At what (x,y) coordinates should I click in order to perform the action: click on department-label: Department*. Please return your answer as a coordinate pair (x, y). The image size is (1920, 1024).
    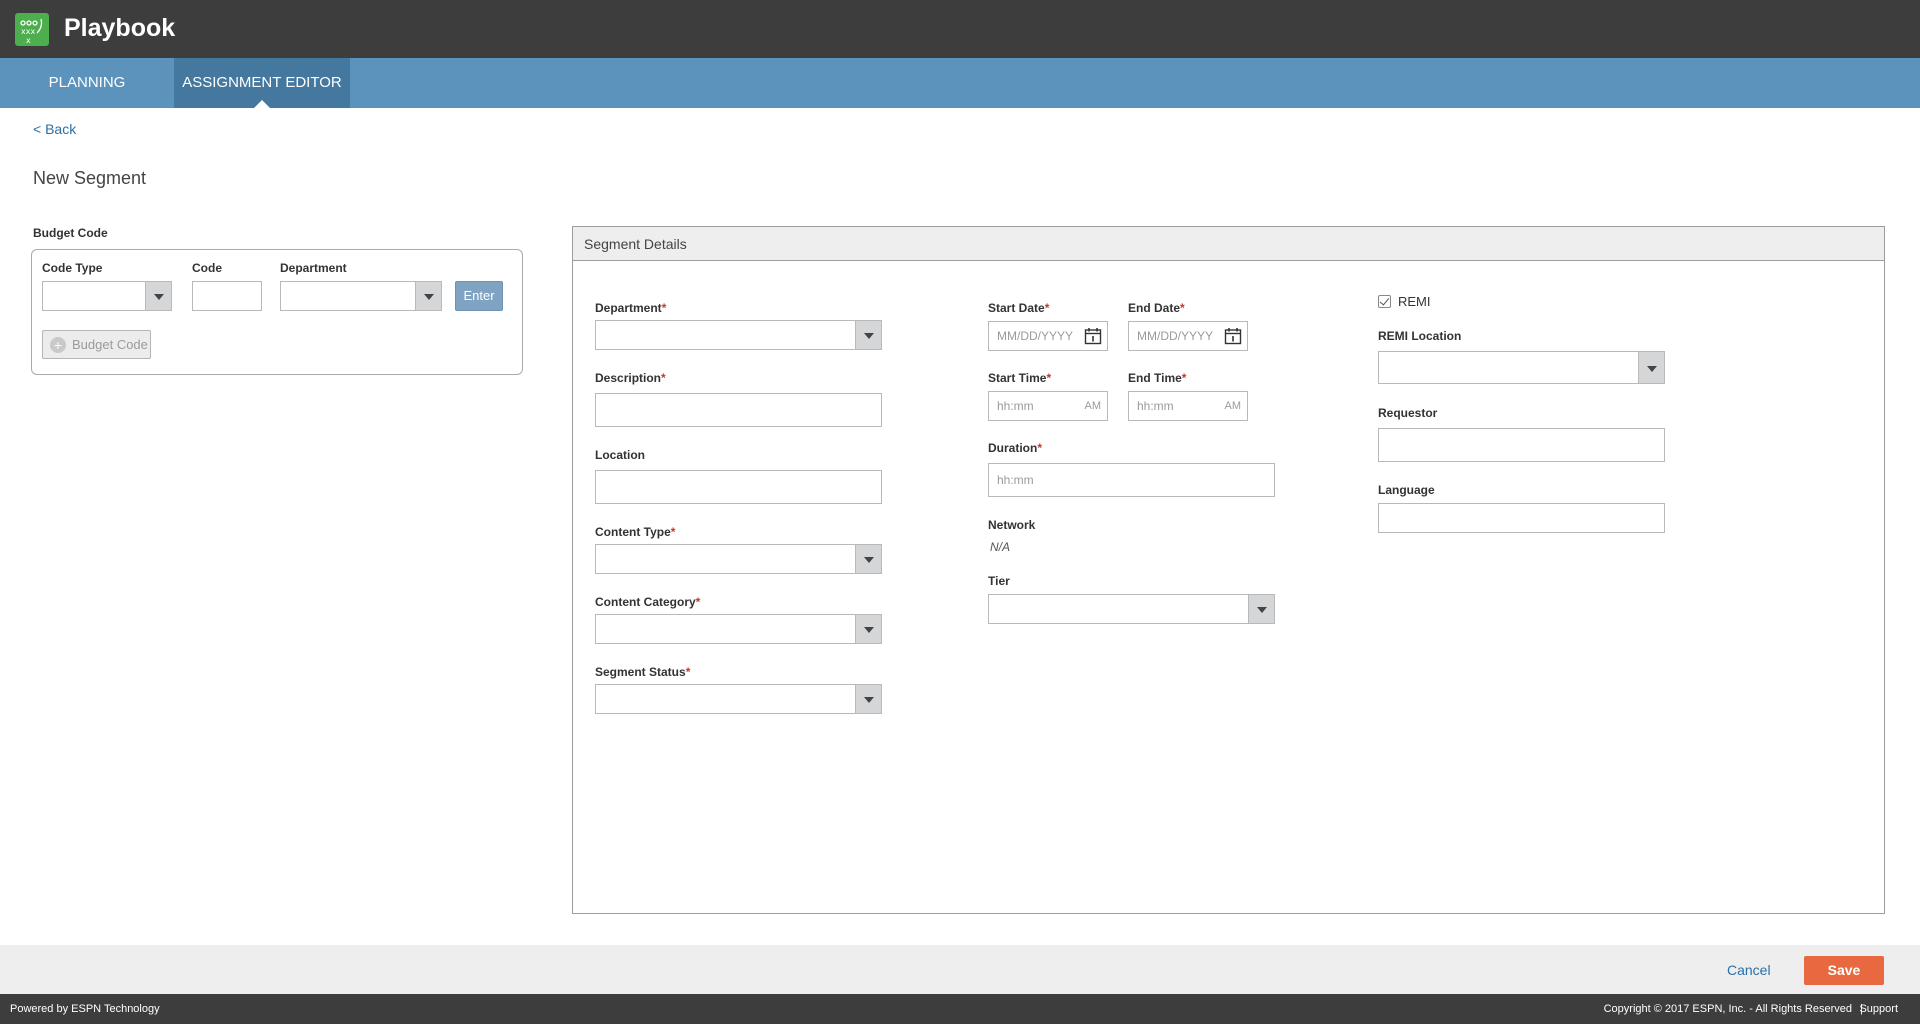
    Looking at the image, I should click on (631, 308).